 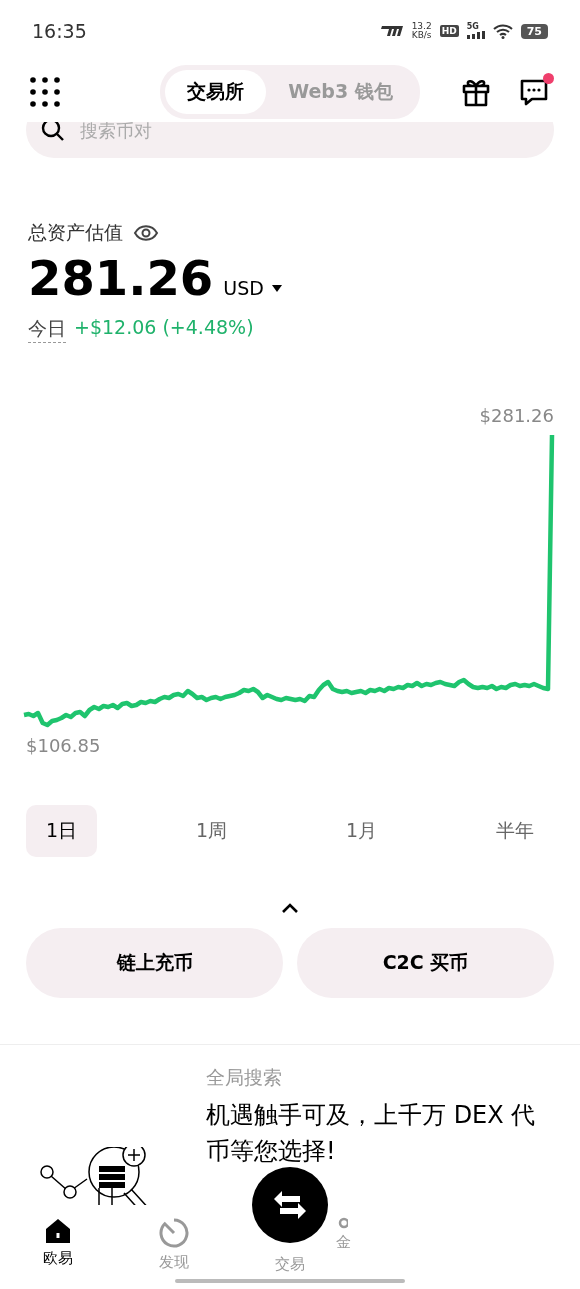 What do you see at coordinates (534, 92) in the screenshot?
I see `message-icon` at bounding box center [534, 92].